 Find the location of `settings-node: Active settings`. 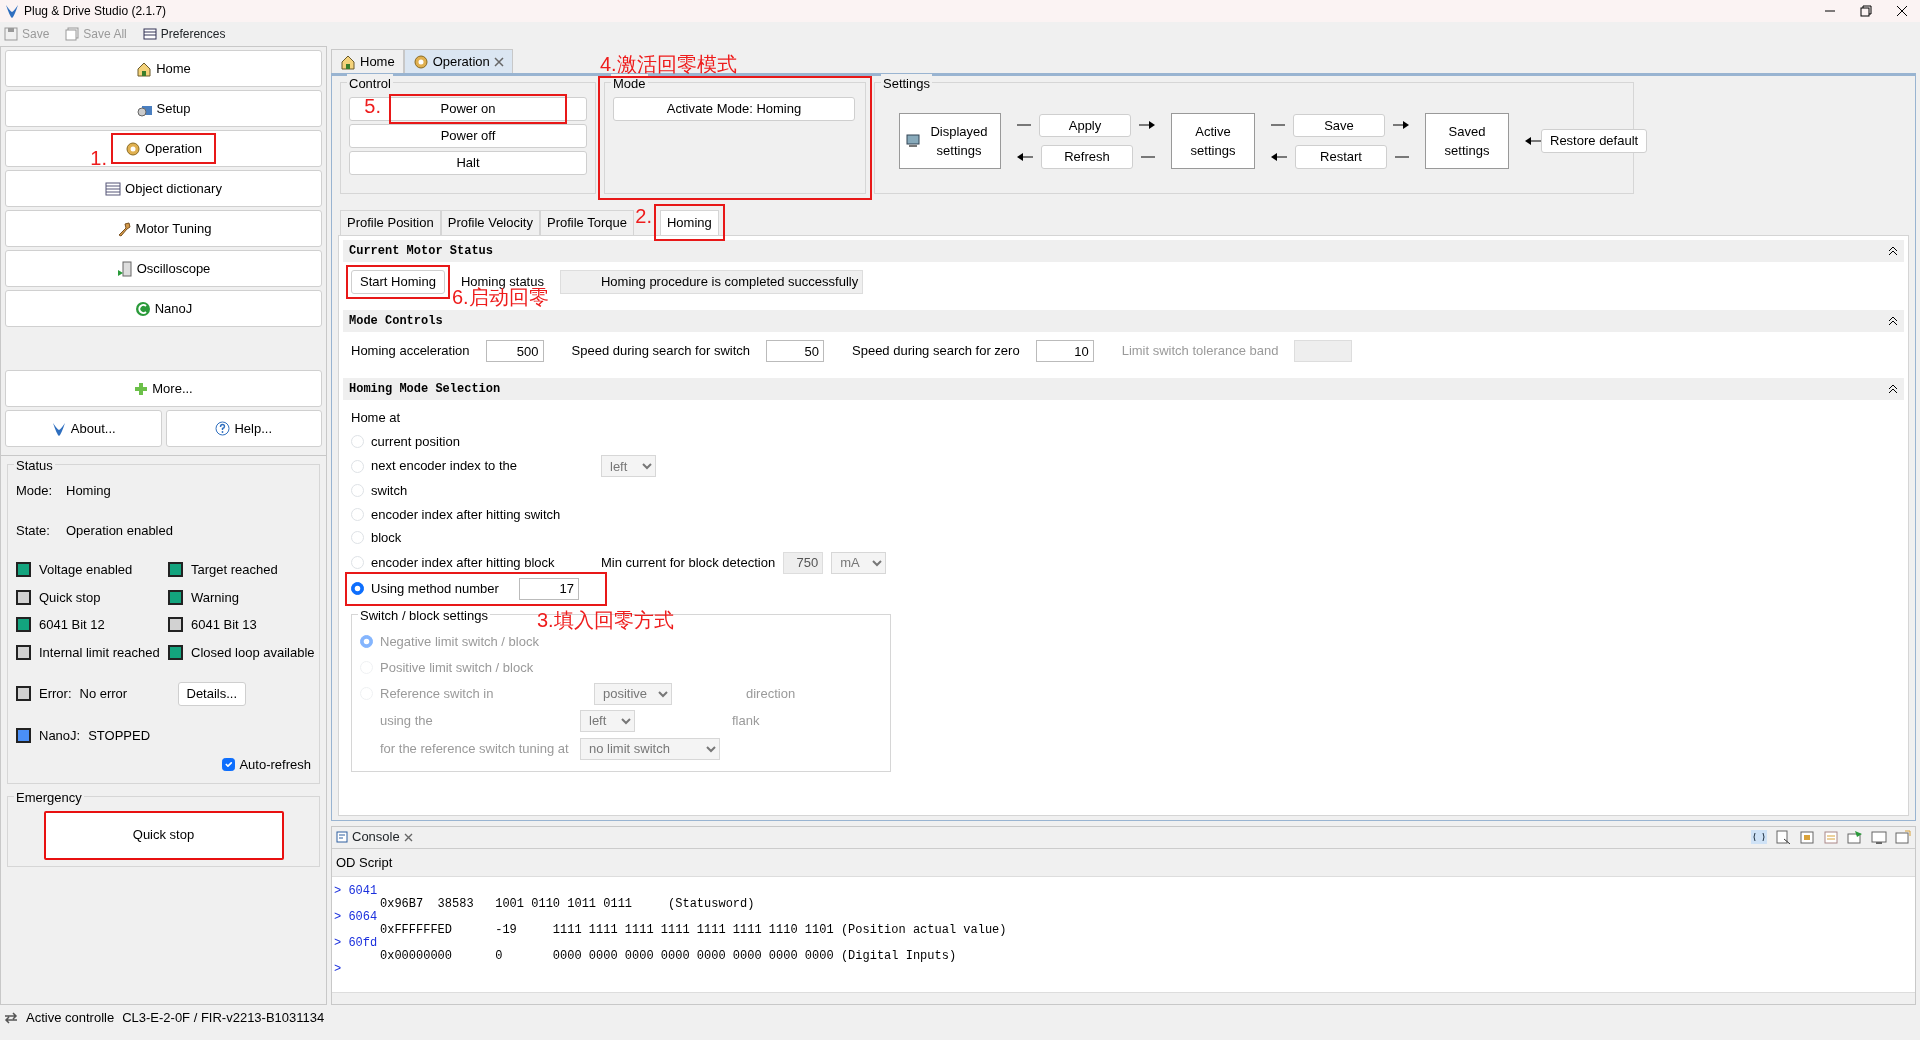

settings-node: Active settings is located at coordinates (1213, 141).